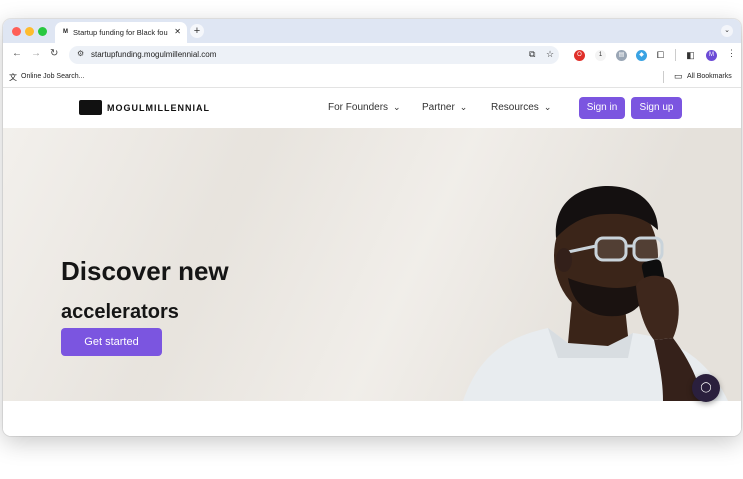 This screenshot has width=743, height=479. I want to click on new-tab-button: +, so click(197, 31).